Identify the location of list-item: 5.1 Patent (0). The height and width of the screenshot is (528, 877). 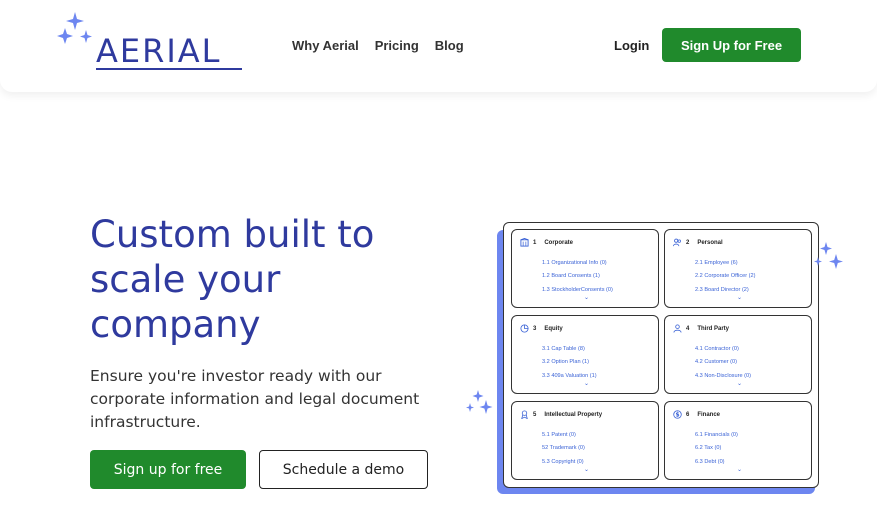
(559, 435).